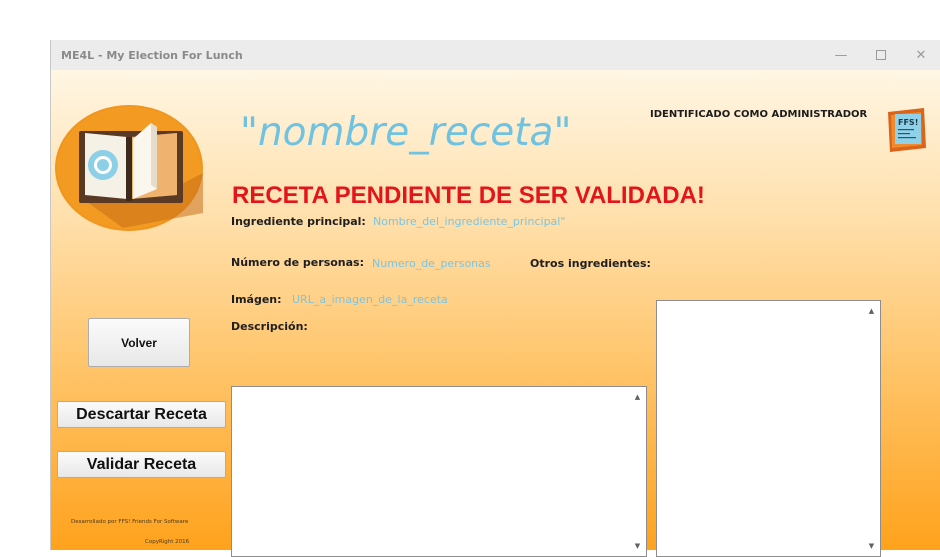 This screenshot has width=940, height=557. What do you see at coordinates (439, 471) in the screenshot?
I see `description-textarea` at bounding box center [439, 471].